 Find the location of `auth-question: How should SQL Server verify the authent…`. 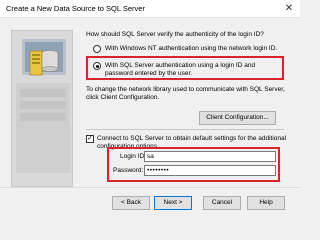

auth-question: How should SQL Server verify the authent… is located at coordinates (175, 34).